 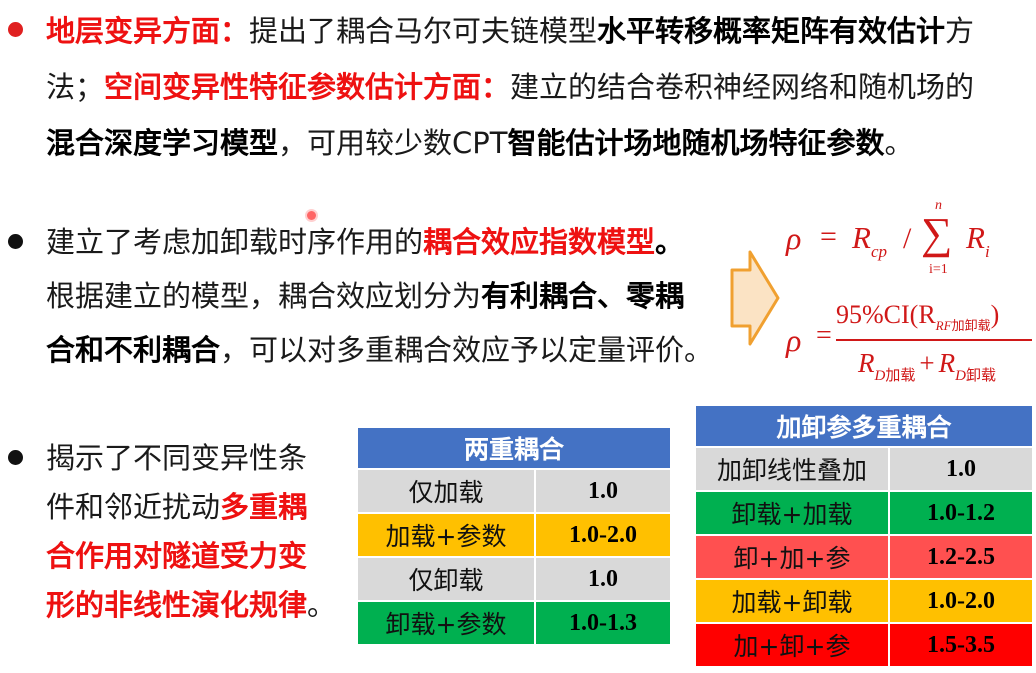 What do you see at coordinates (771, 31) in the screenshot?
I see `s1-bold-1: 水平转移概率矩阵有效估计` at bounding box center [771, 31].